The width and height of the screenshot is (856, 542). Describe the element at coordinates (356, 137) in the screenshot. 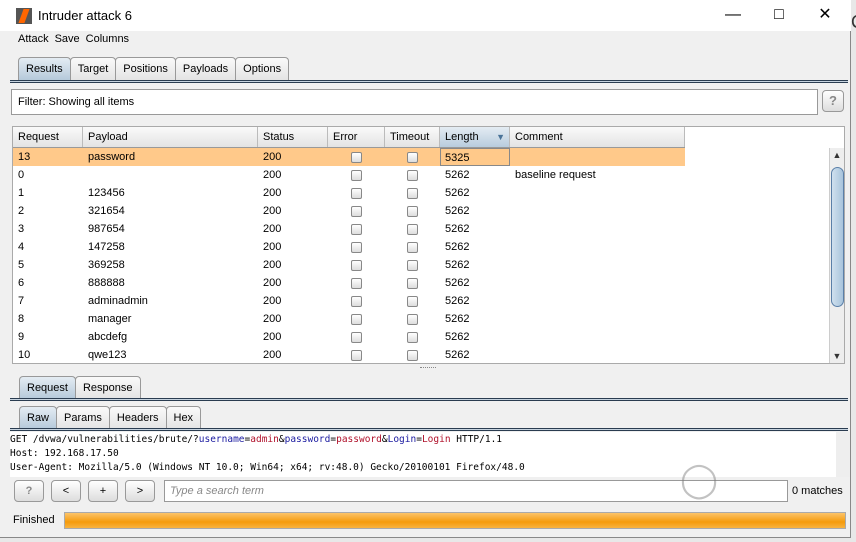

I see `col-error: Error` at that location.